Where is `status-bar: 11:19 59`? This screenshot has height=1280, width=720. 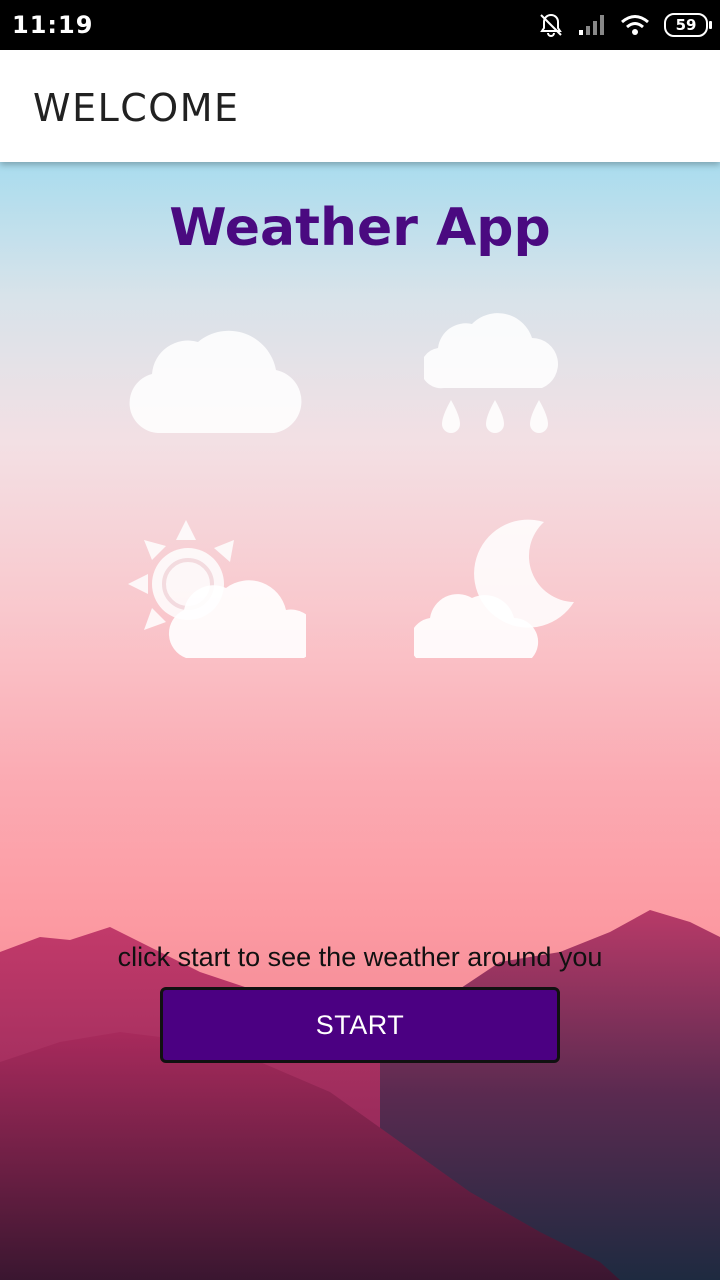
status-bar: 11:19 59 is located at coordinates (360, 25).